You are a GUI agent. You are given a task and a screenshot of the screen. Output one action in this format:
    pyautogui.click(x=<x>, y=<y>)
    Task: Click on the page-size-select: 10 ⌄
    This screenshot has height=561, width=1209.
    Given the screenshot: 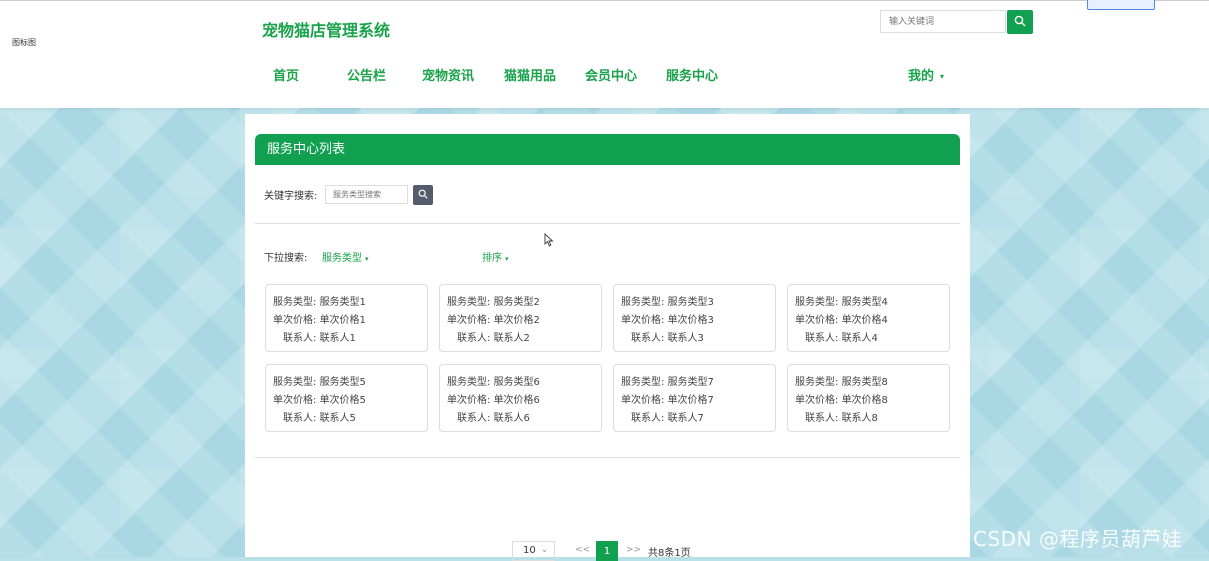 What is the action you would take?
    pyautogui.click(x=533, y=551)
    